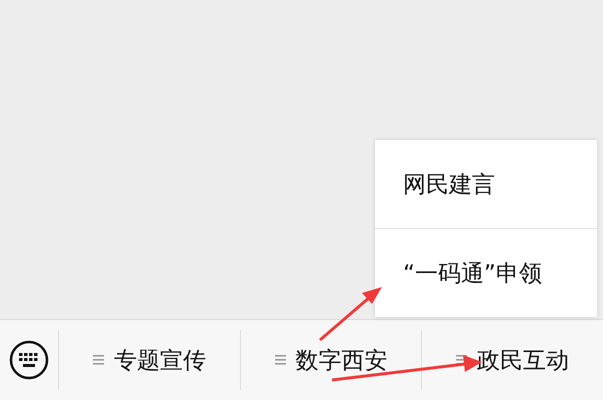 This screenshot has height=400, width=603. What do you see at coordinates (486, 184) in the screenshot?
I see `submenu-item: 网民建言` at bounding box center [486, 184].